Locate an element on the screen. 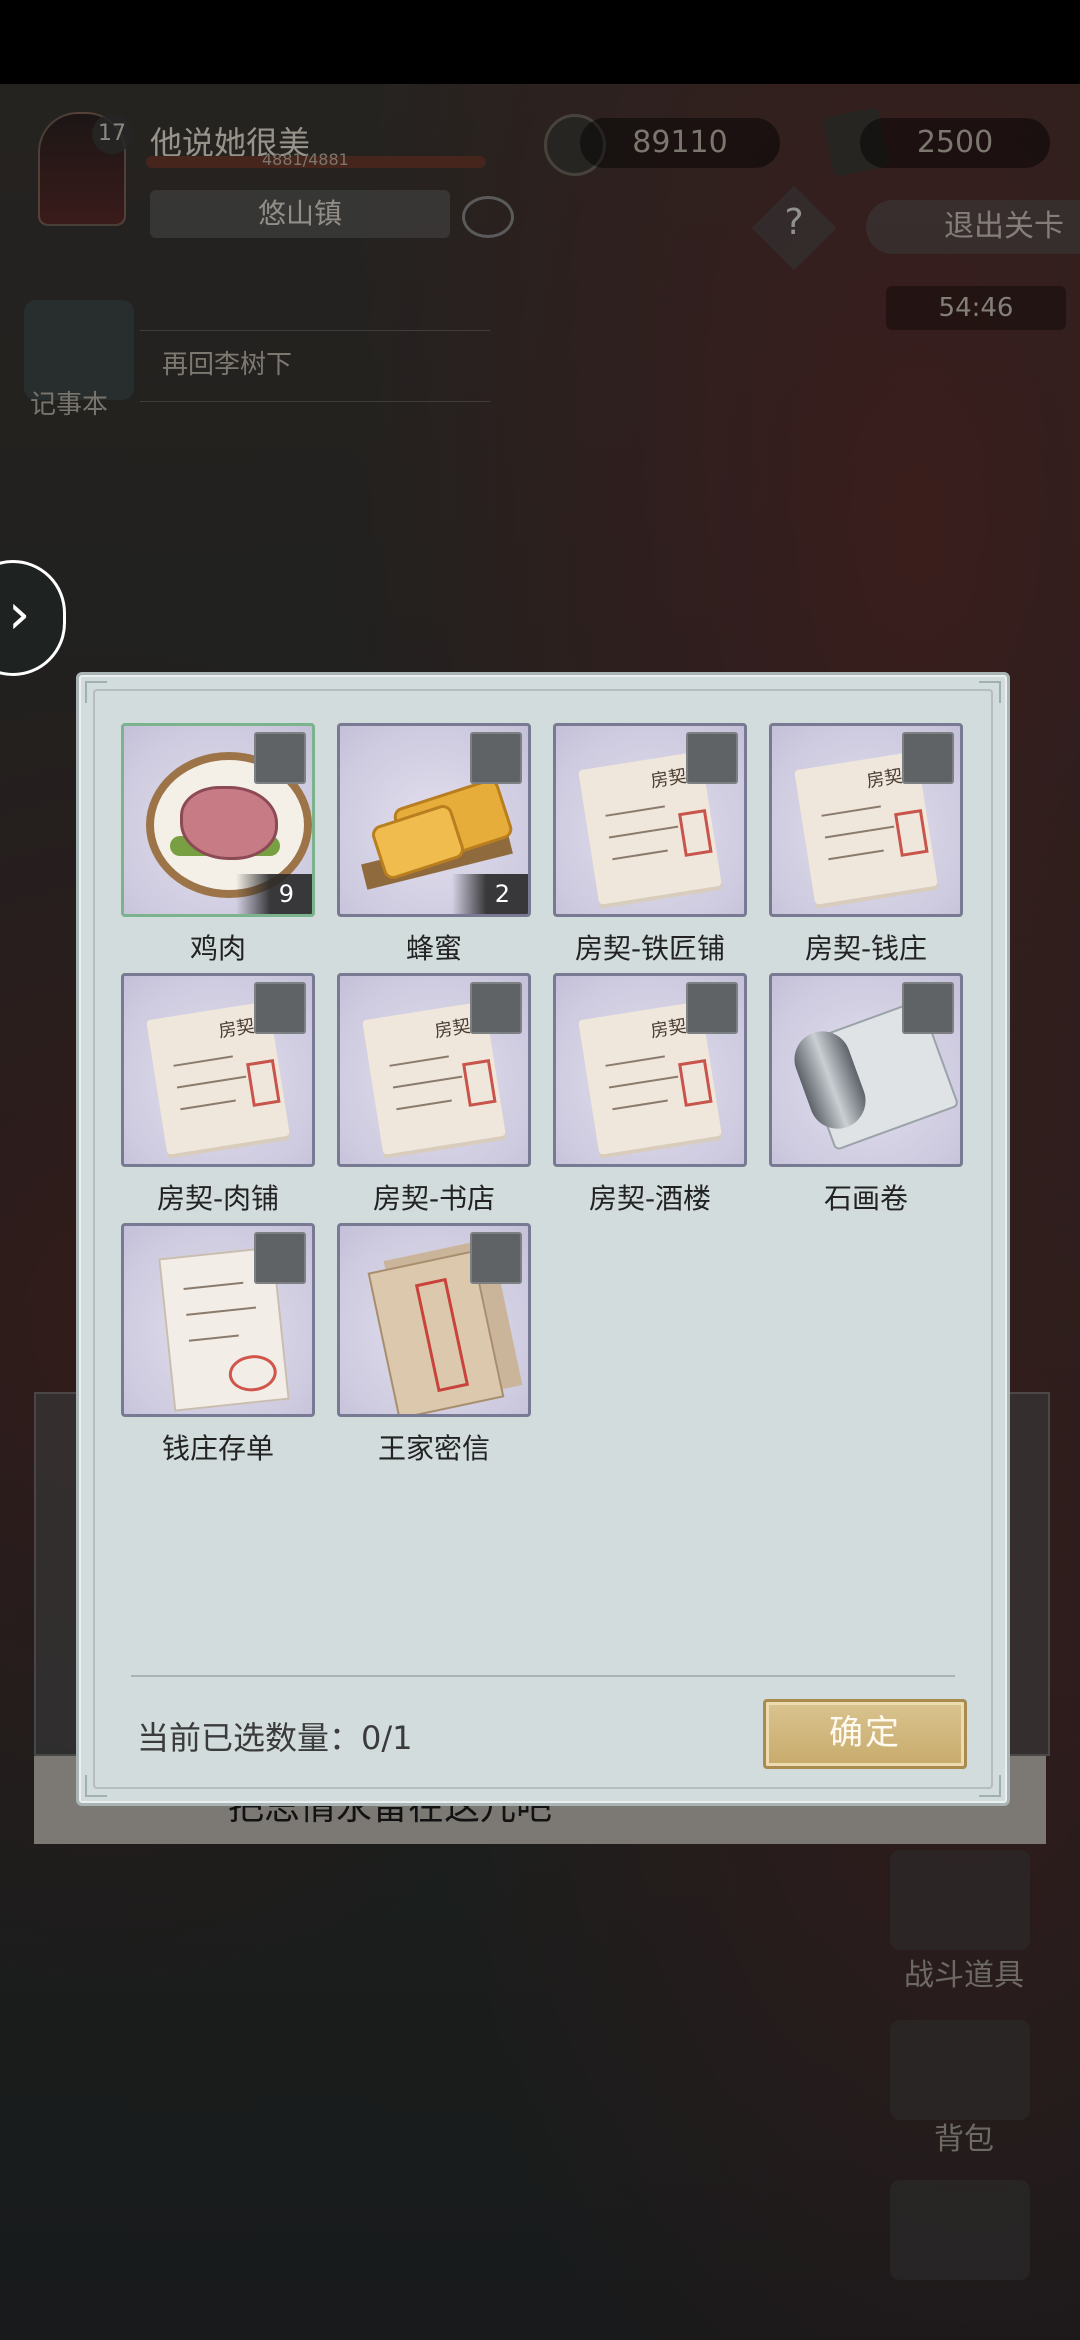 This screenshot has width=1080, height=2340. item-count: 9 is located at coordinates (274, 894).